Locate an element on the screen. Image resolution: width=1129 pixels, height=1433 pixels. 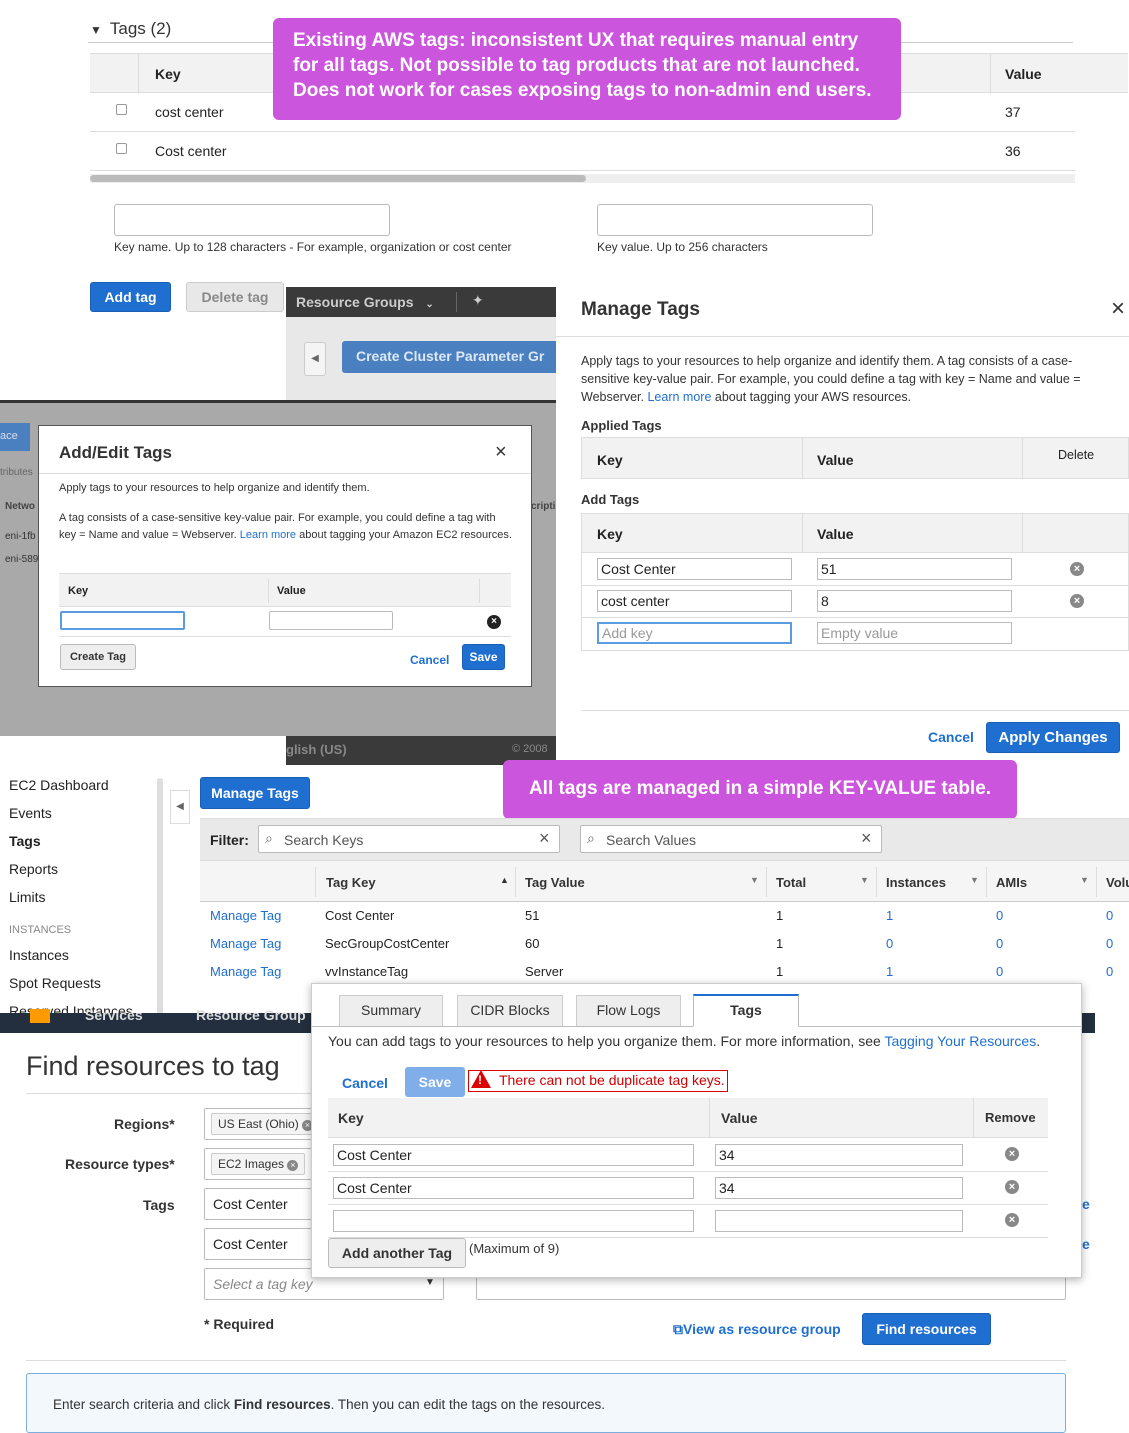
col-tag-value: Tag Value is located at coordinates (555, 882).